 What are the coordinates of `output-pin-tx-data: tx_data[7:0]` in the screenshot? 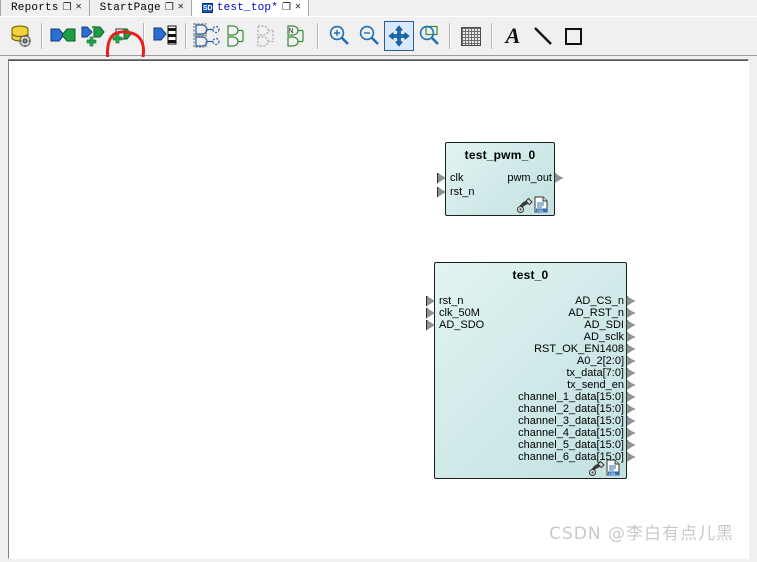 It's located at (600, 373).